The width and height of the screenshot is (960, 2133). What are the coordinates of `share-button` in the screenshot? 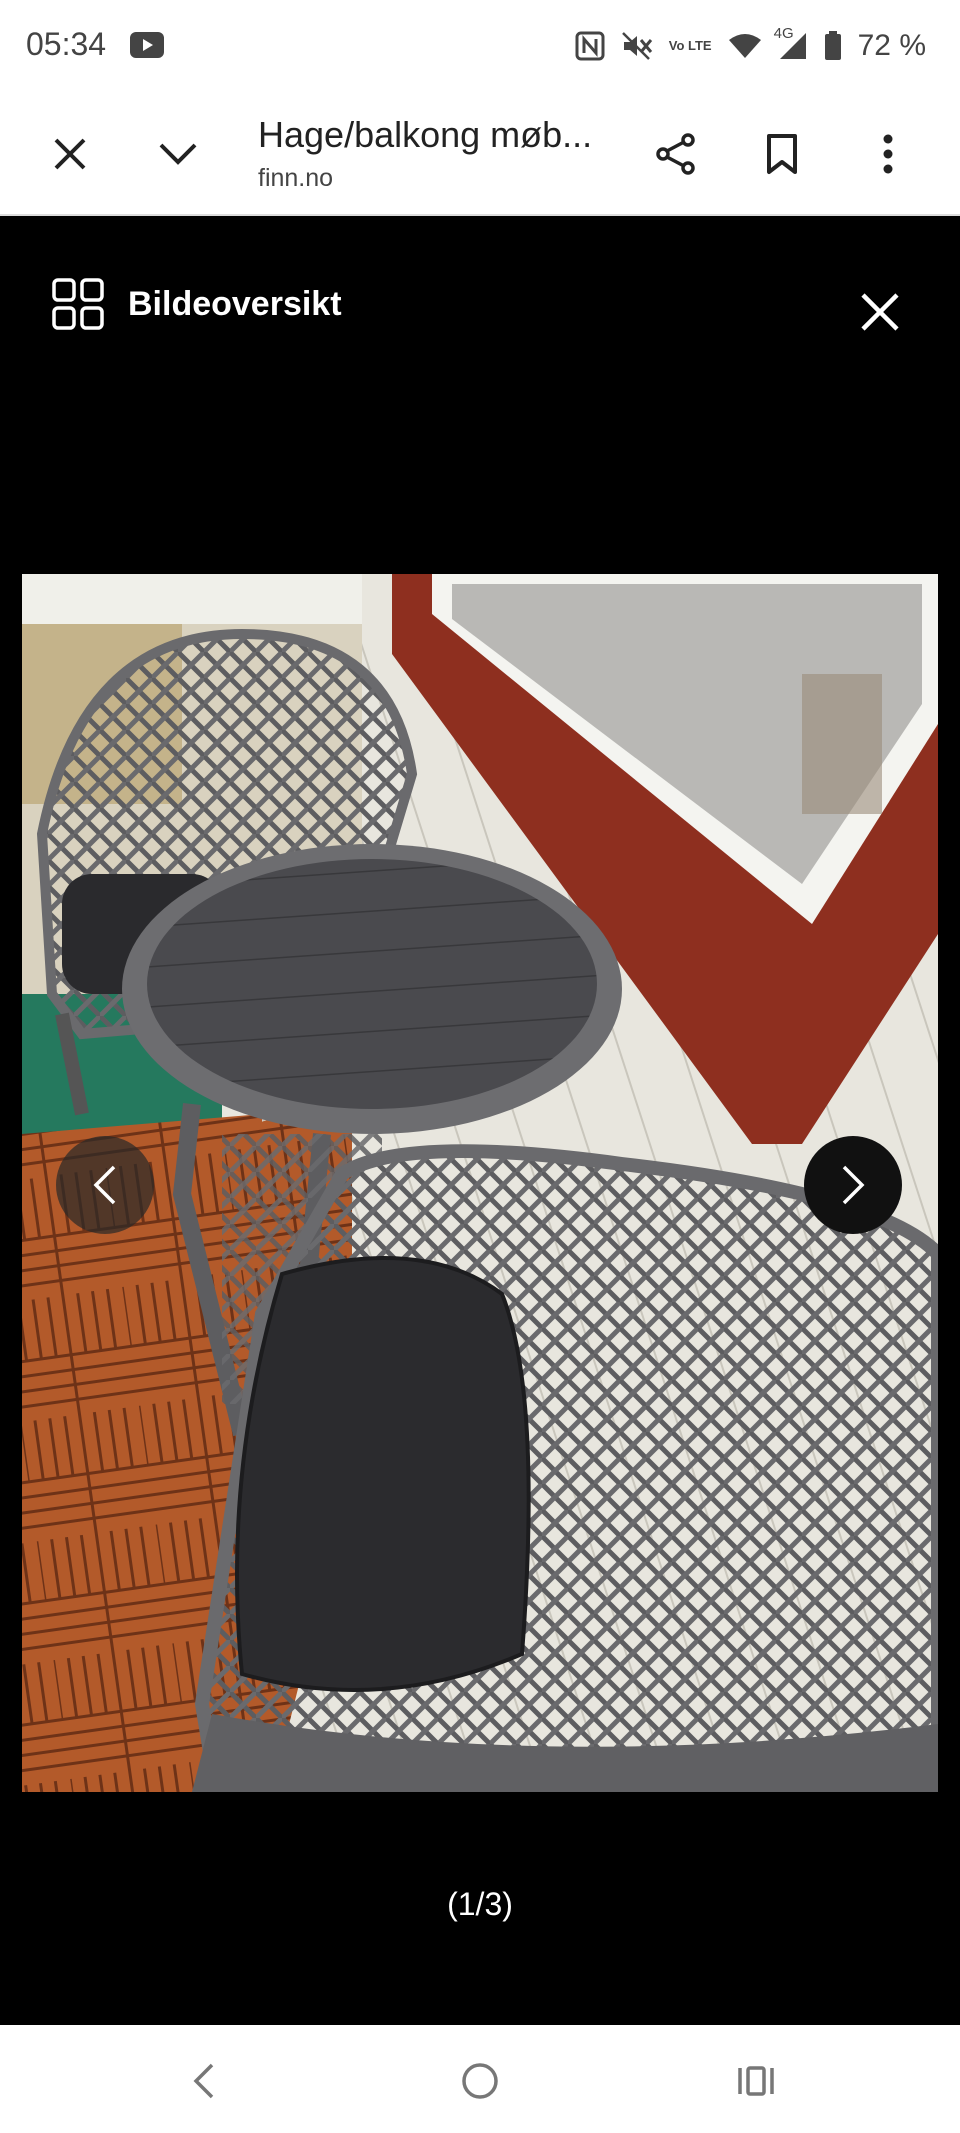 It's located at (676, 154).